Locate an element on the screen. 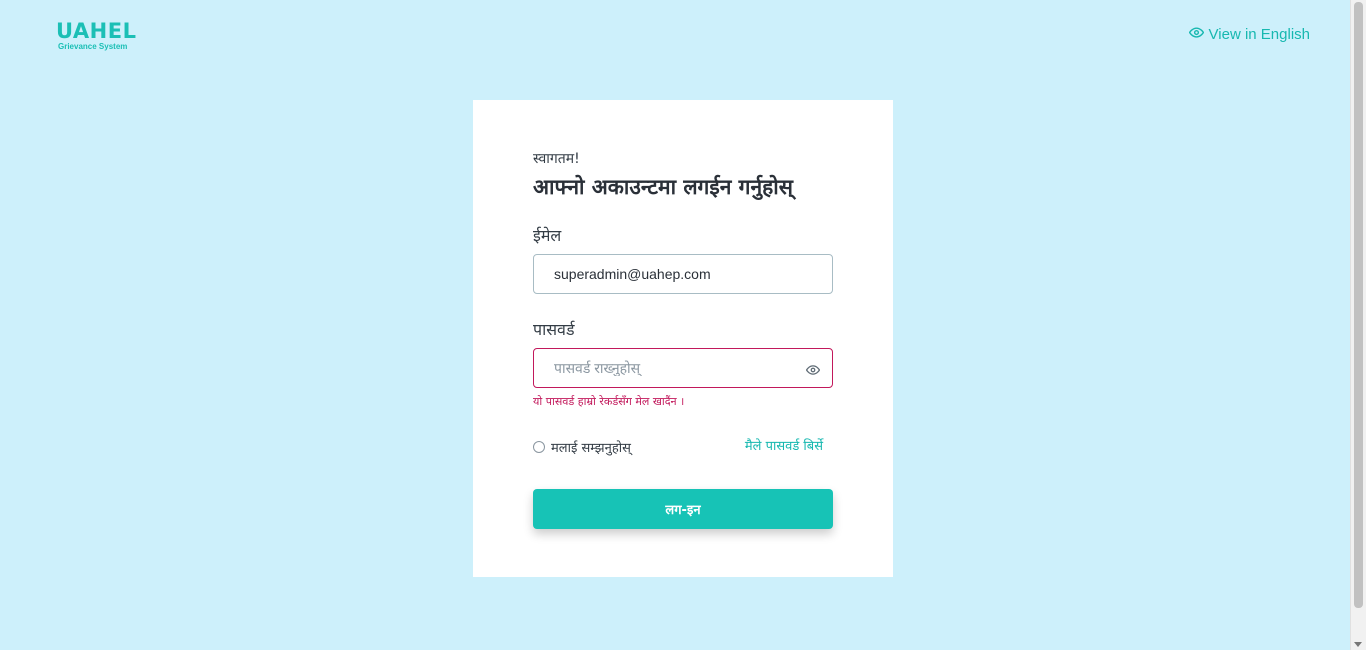  email-field is located at coordinates (683, 274).